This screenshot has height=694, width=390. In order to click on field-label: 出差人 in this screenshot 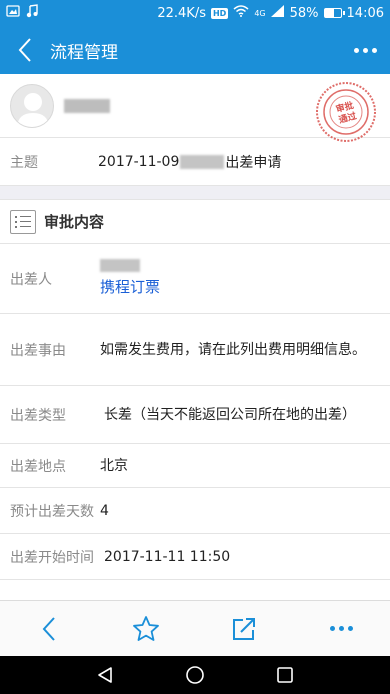, I will do `click(31, 279)`.